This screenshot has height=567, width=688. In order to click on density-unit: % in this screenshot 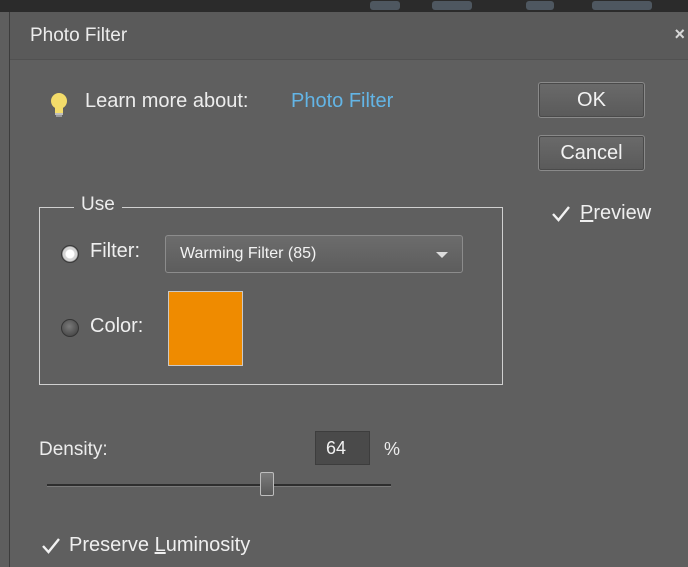, I will do `click(392, 449)`.